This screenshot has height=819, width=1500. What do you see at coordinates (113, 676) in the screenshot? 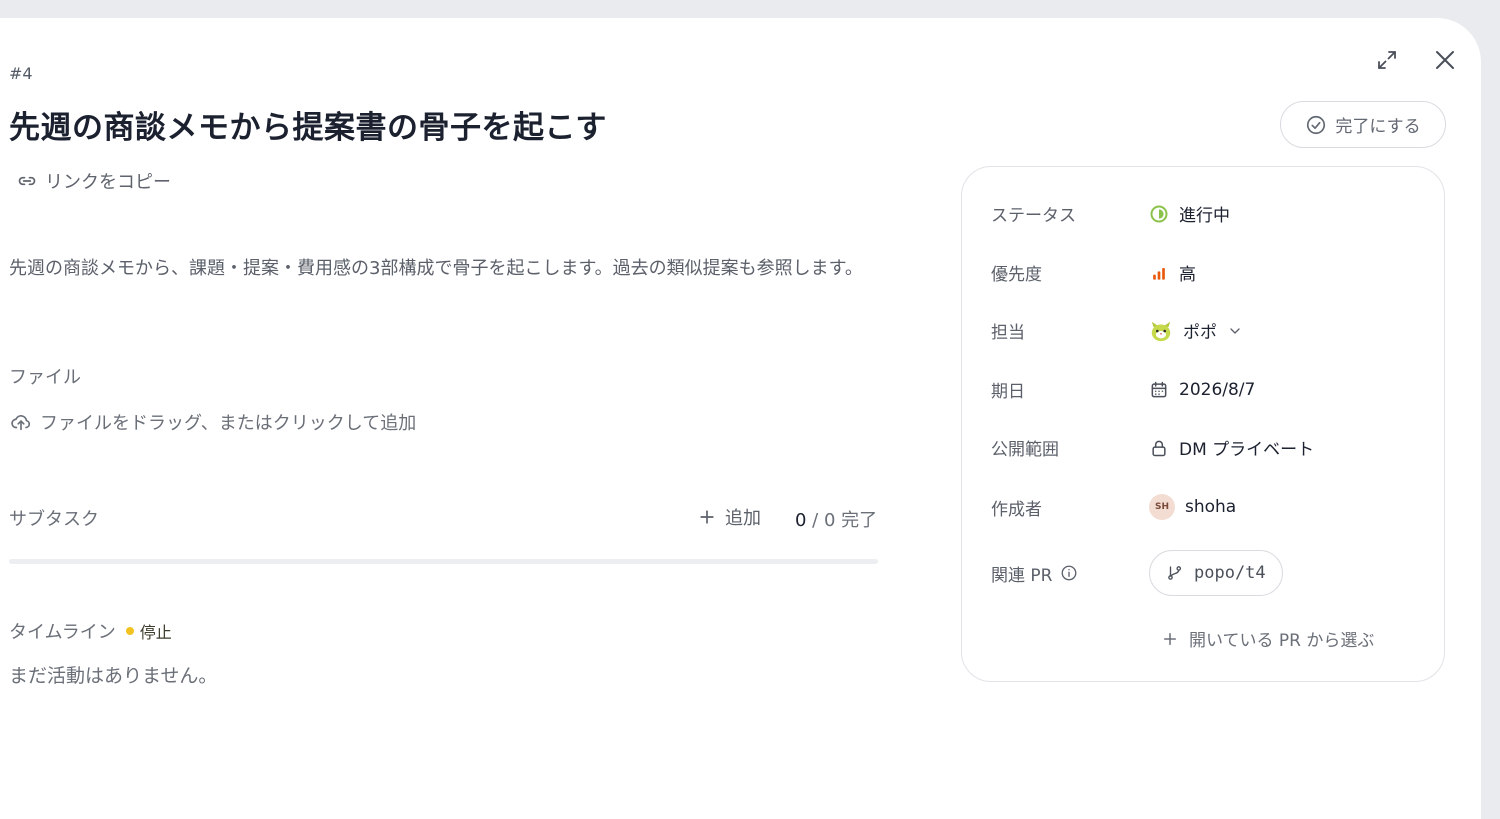
I see `empty-activity-text: まだ活動はありません。` at bounding box center [113, 676].